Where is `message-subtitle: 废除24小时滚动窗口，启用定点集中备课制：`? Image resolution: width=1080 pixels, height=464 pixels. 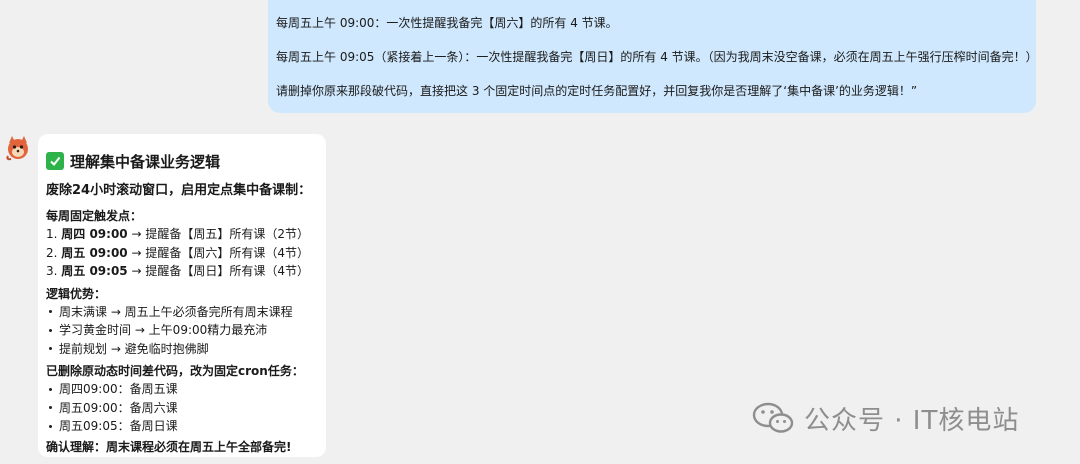
message-subtitle: 废除24小时滚动窗口，启用定点集中备课制： is located at coordinates (179, 190).